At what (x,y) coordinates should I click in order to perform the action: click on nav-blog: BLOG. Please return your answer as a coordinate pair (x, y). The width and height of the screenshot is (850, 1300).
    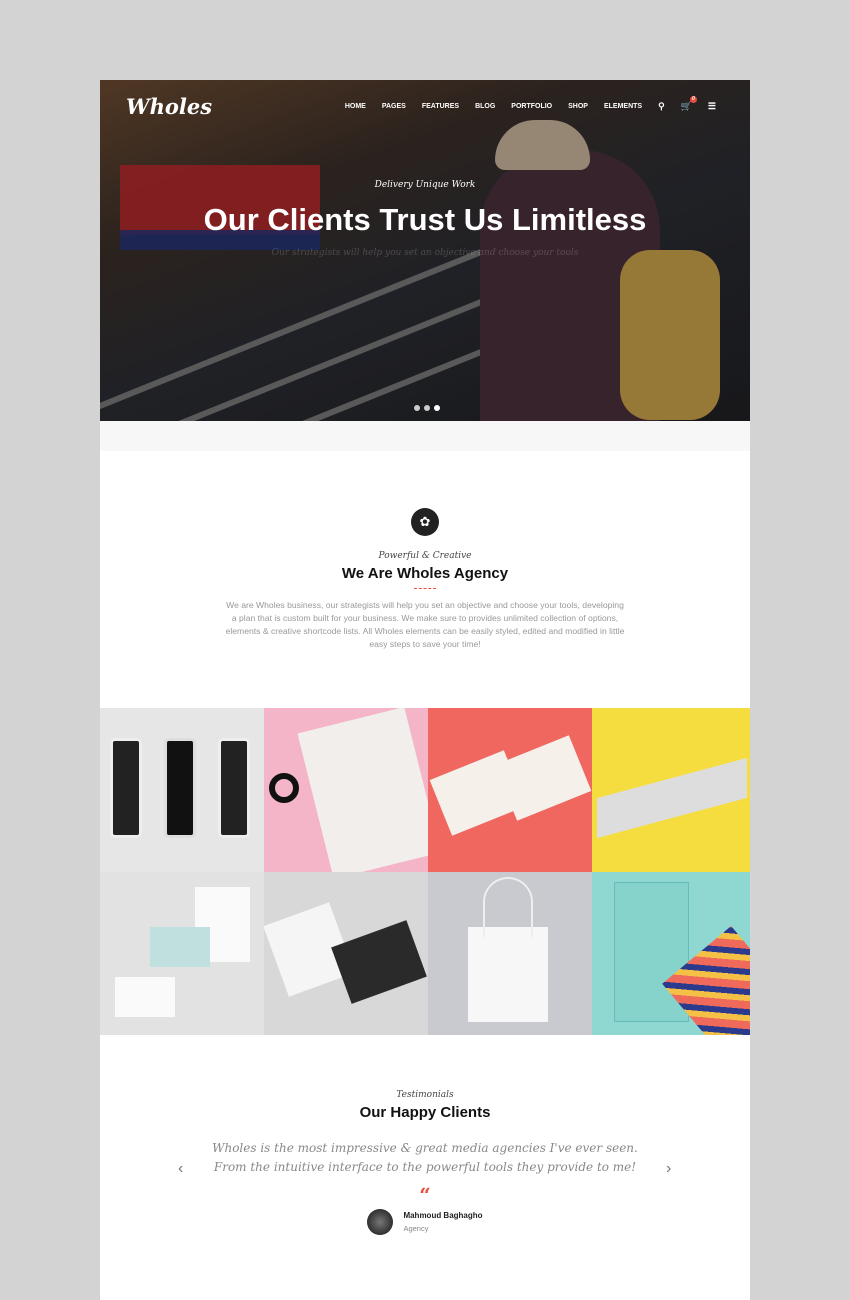
    Looking at the image, I should click on (485, 106).